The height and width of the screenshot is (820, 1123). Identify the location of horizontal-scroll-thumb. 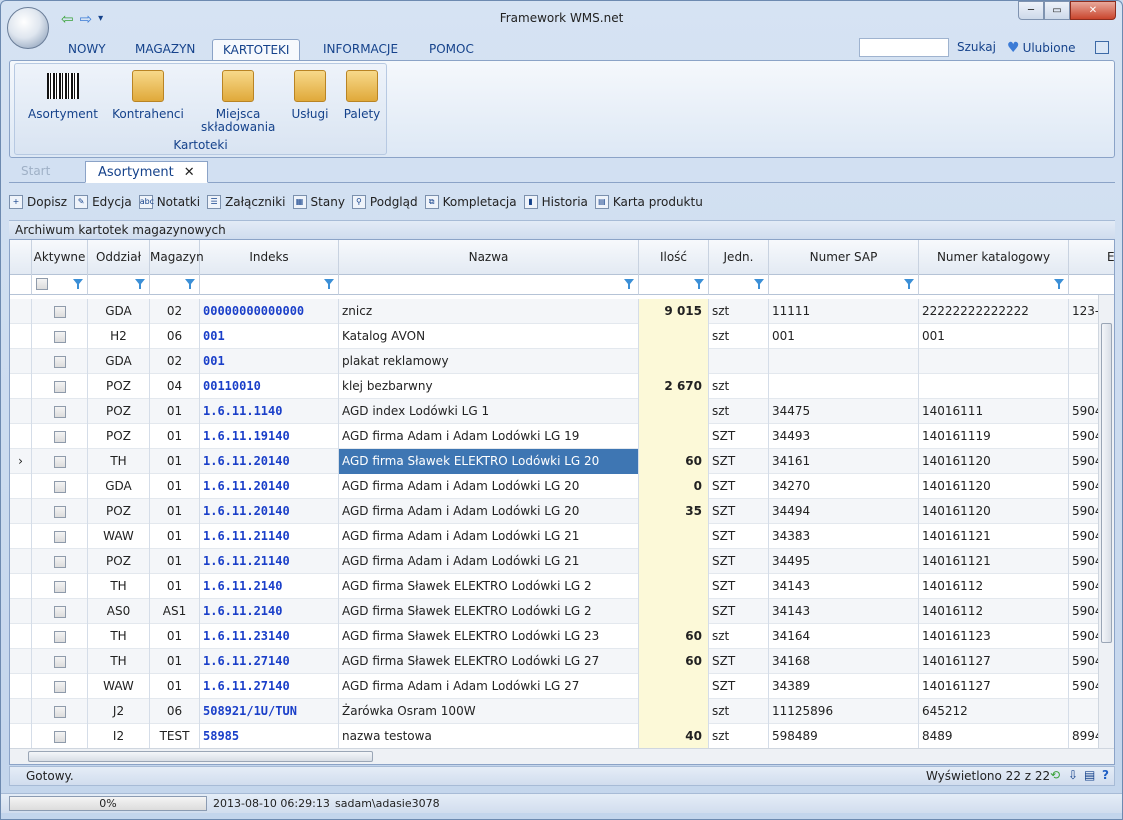
(200, 756).